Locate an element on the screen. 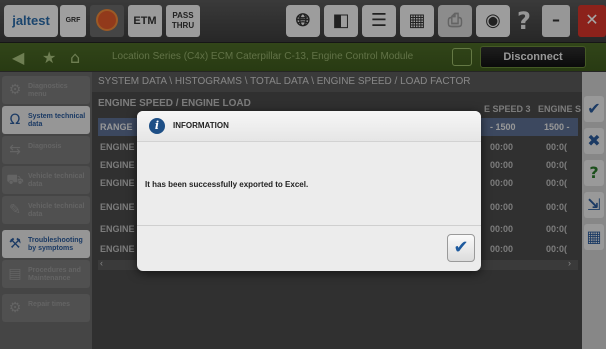  check-icon: ✔ is located at coordinates (461, 247).